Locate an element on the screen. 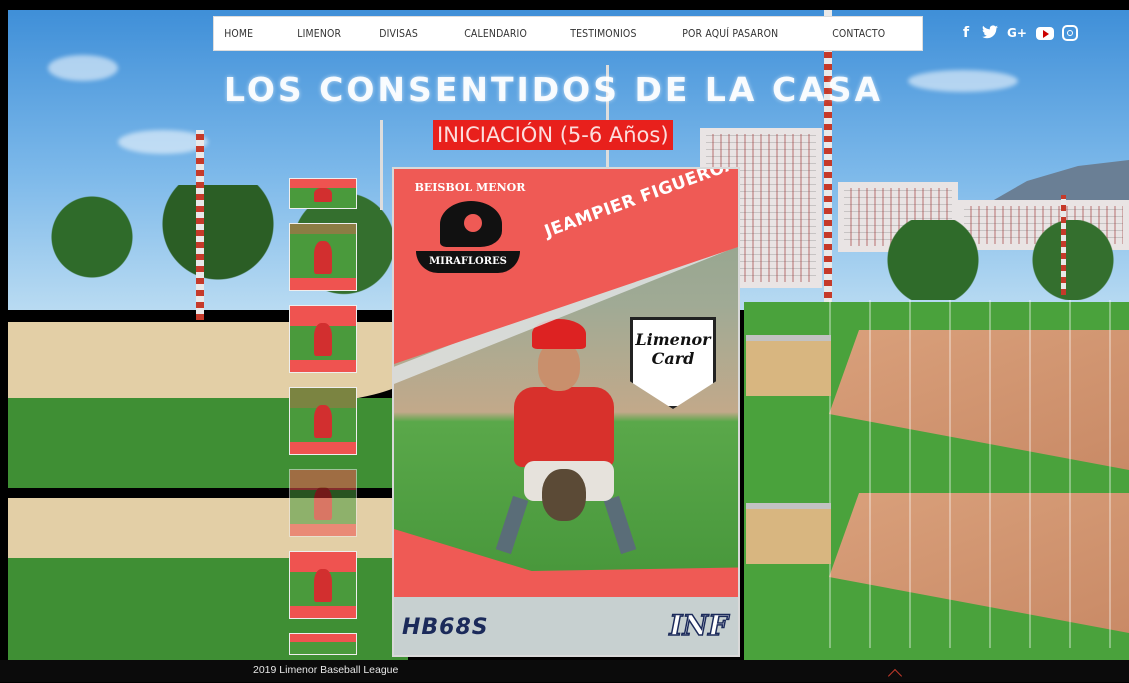  footer-copyright: 2019 Limenor Baseball League is located at coordinates (326, 670).